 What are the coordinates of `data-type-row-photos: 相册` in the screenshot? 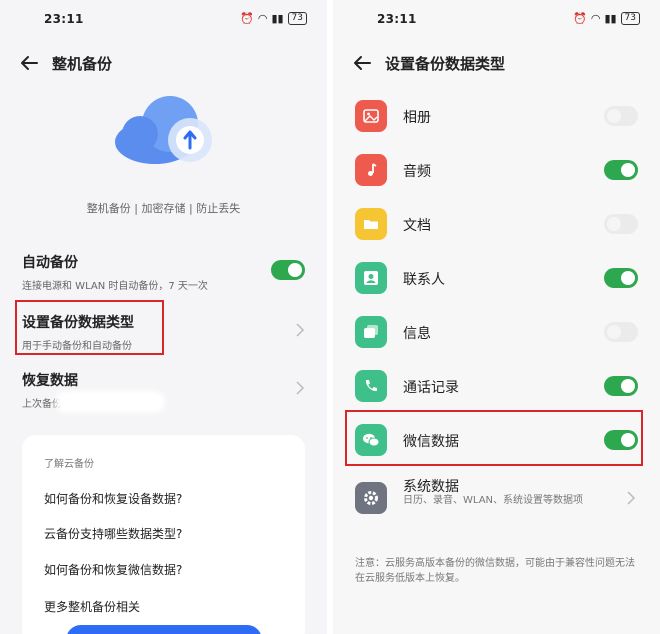 It's located at (496, 115).